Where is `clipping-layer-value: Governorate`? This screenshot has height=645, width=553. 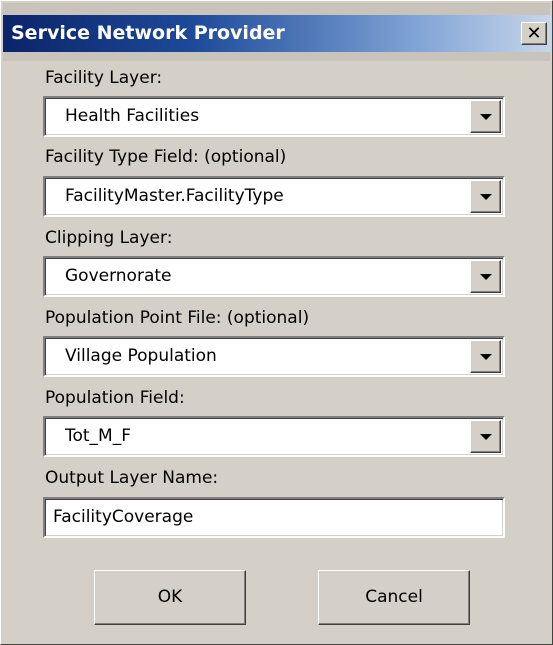
clipping-layer-value: Governorate is located at coordinates (118, 276).